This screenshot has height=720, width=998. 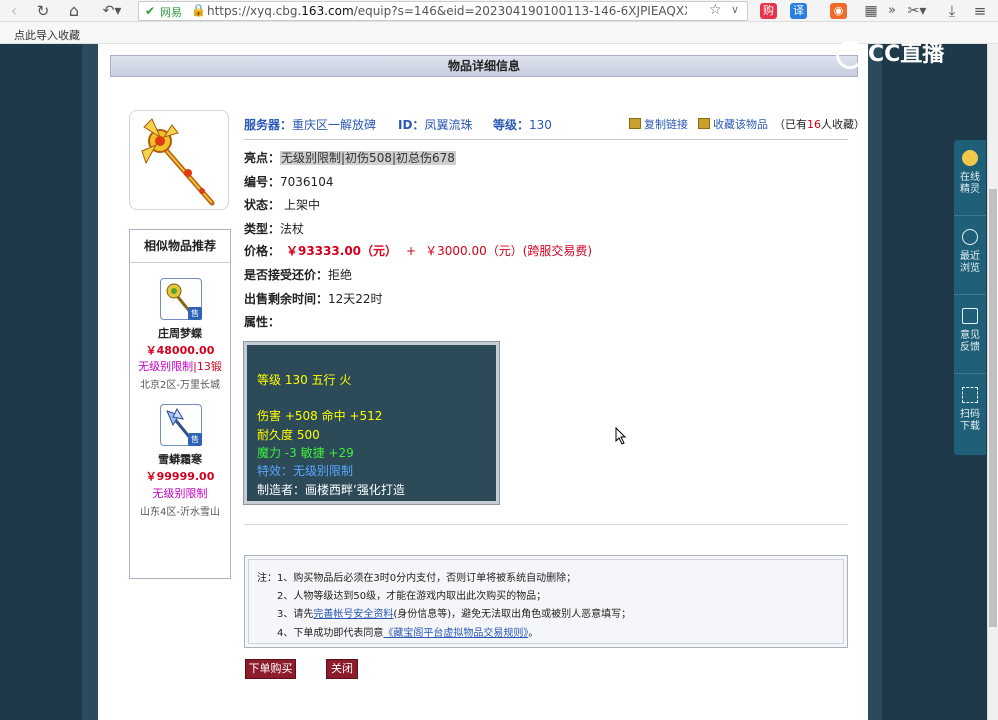 I want to click on note-2: 2、人物等级达到50级，才能在游戏内取出此次购买的物品；, so click(x=412, y=596).